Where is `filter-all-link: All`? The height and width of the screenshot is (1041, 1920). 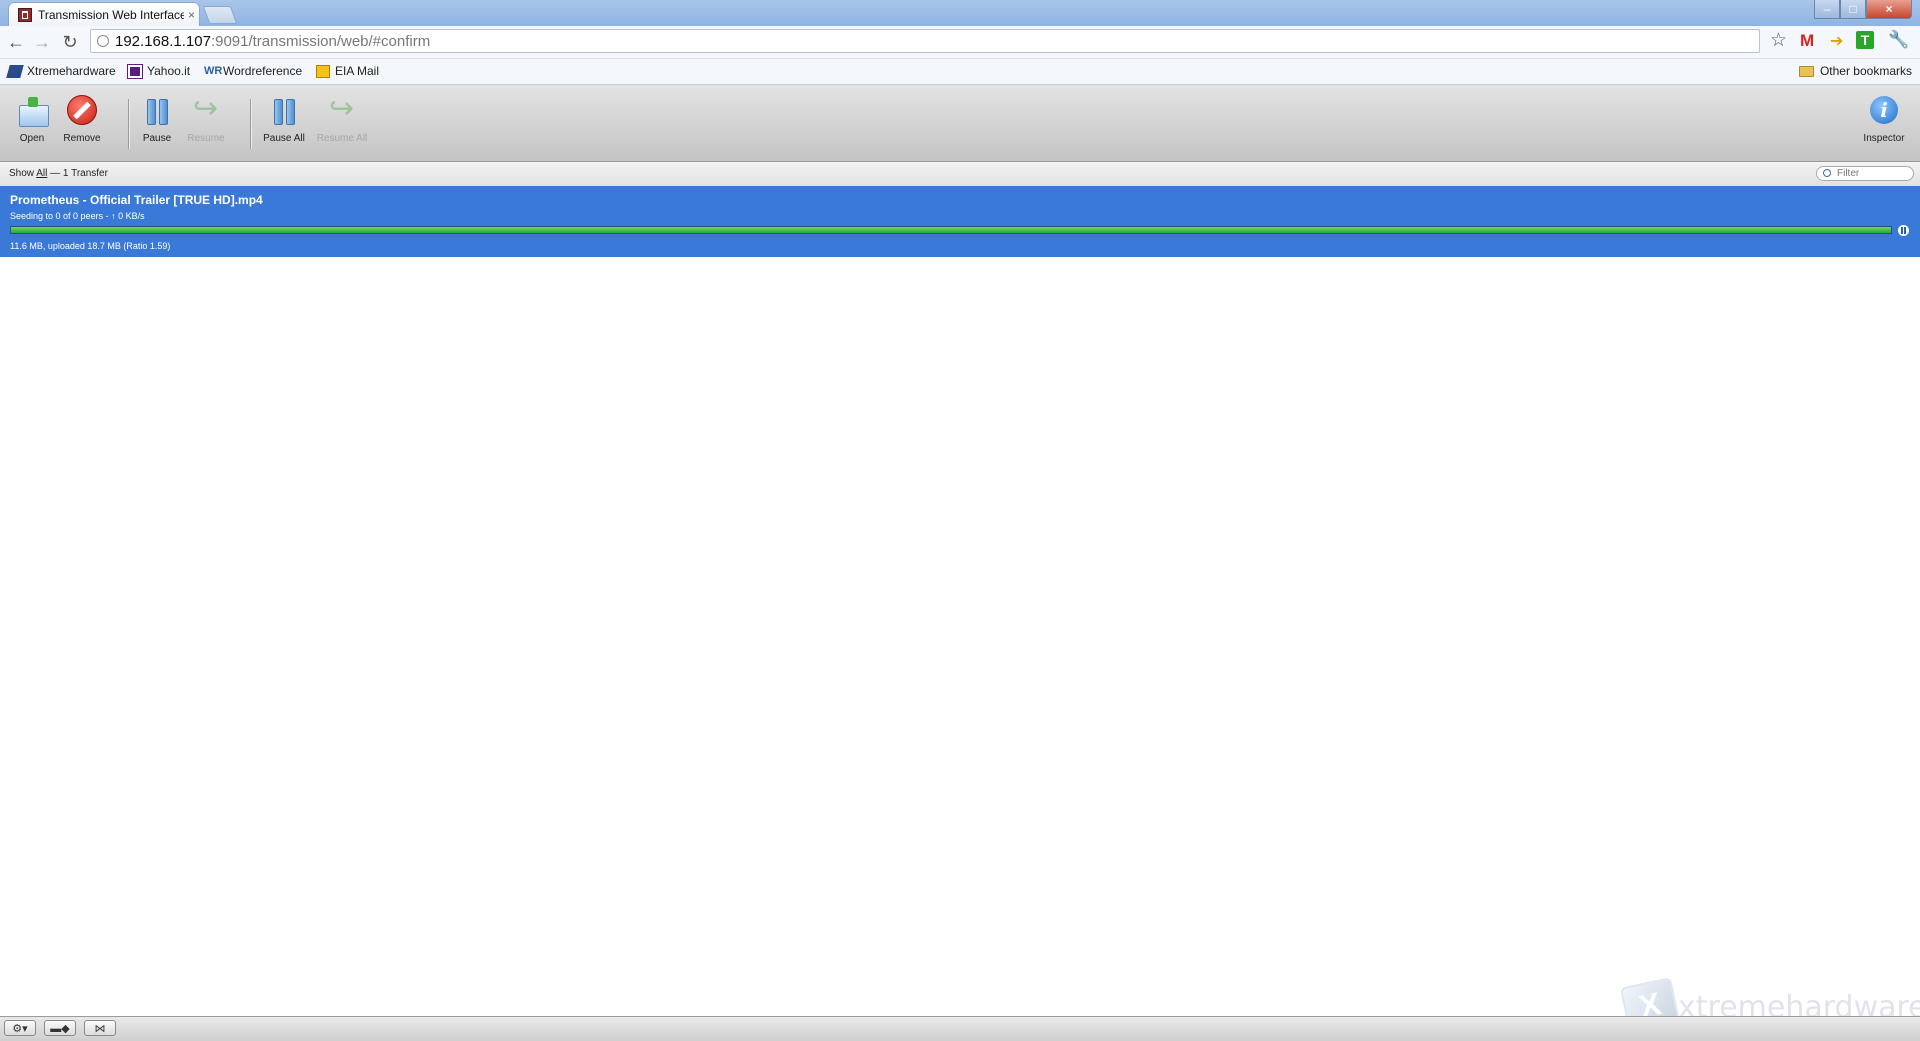
filter-all-link: All is located at coordinates (41, 173).